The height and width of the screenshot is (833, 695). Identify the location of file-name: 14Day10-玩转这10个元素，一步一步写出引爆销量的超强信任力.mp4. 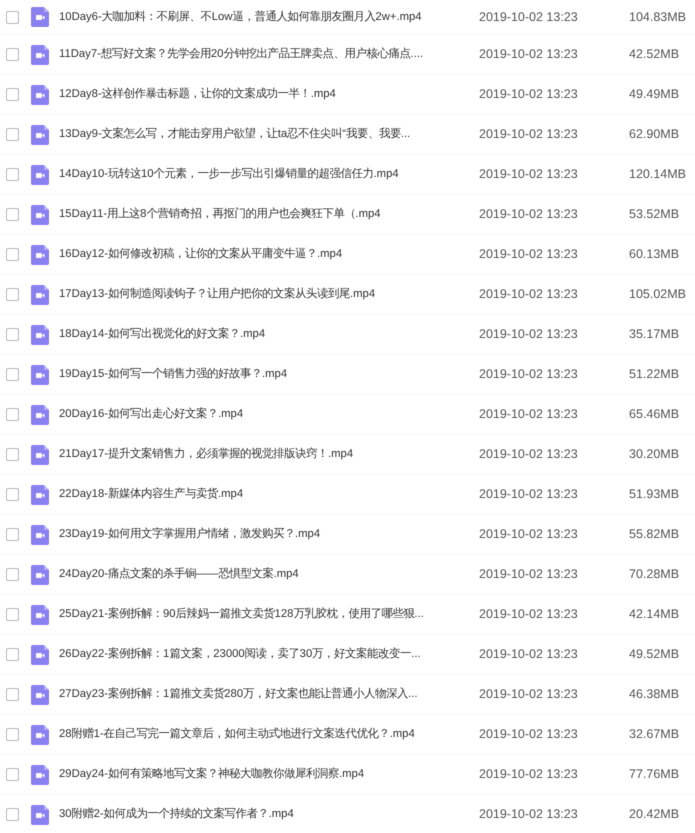
(269, 174).